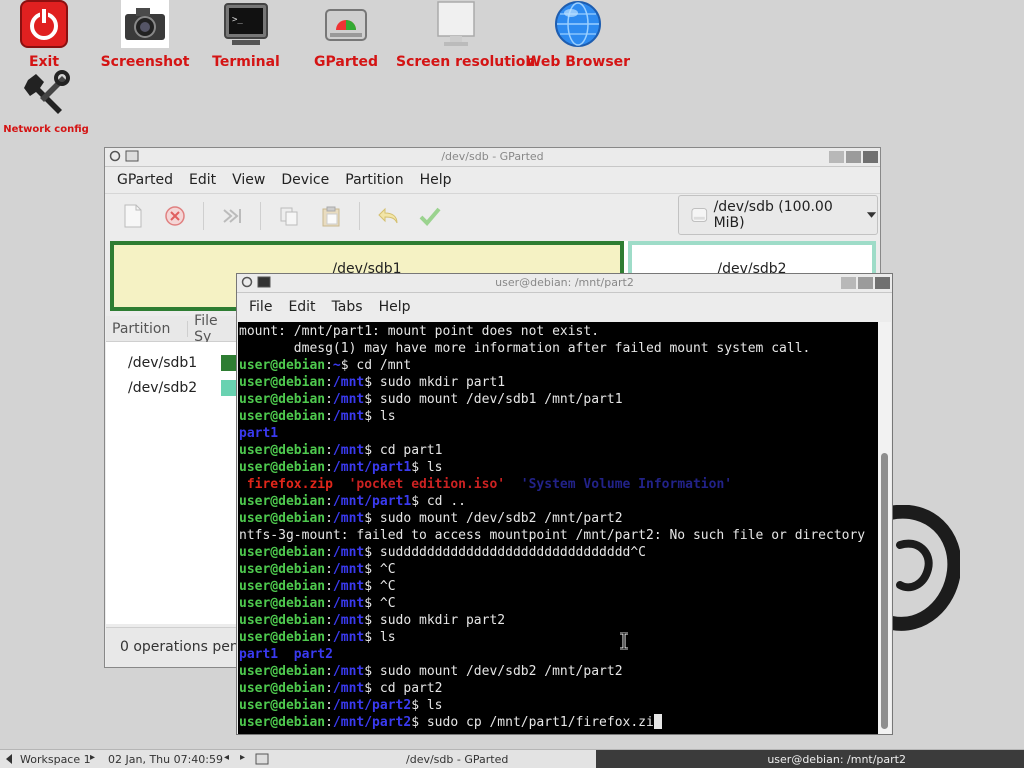 The width and height of the screenshot is (1024, 768). What do you see at coordinates (305, 180) in the screenshot?
I see `menu-device: Device` at bounding box center [305, 180].